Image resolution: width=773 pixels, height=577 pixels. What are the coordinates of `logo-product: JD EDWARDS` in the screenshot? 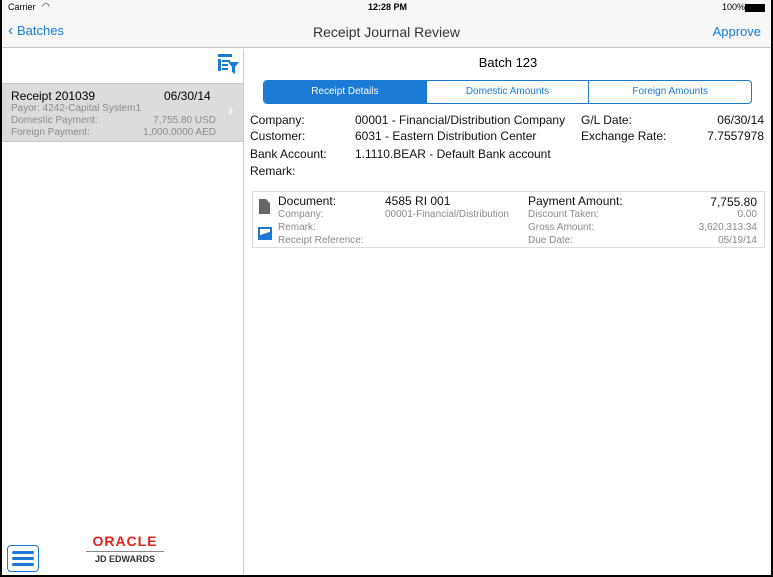 It's located at (124, 559).